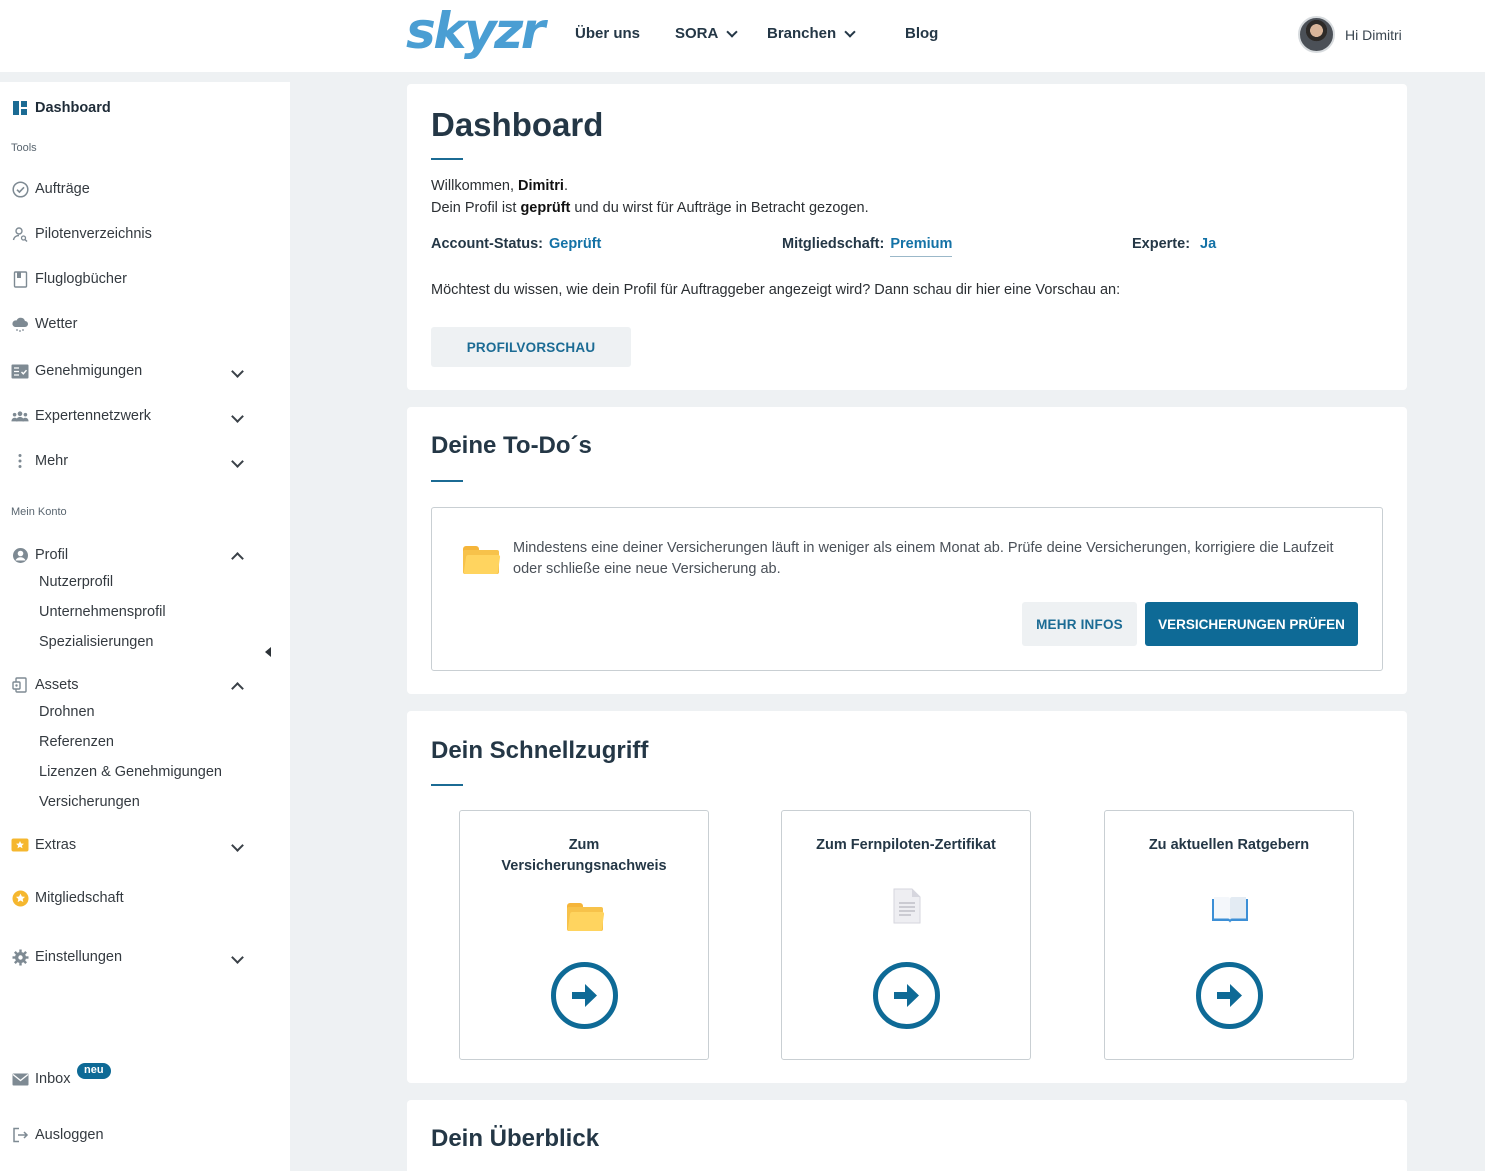 This screenshot has width=1485, height=1171. What do you see at coordinates (40, 1079) in the screenshot?
I see `sidebar-item-inbox: Inbox` at bounding box center [40, 1079].